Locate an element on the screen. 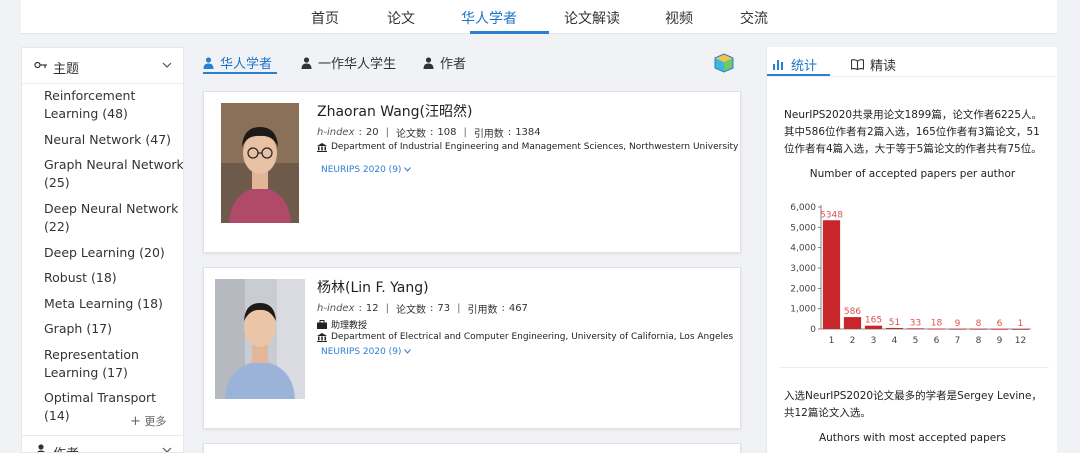 The width and height of the screenshot is (1080, 453). tab-authors: 作者 is located at coordinates (444, 62).